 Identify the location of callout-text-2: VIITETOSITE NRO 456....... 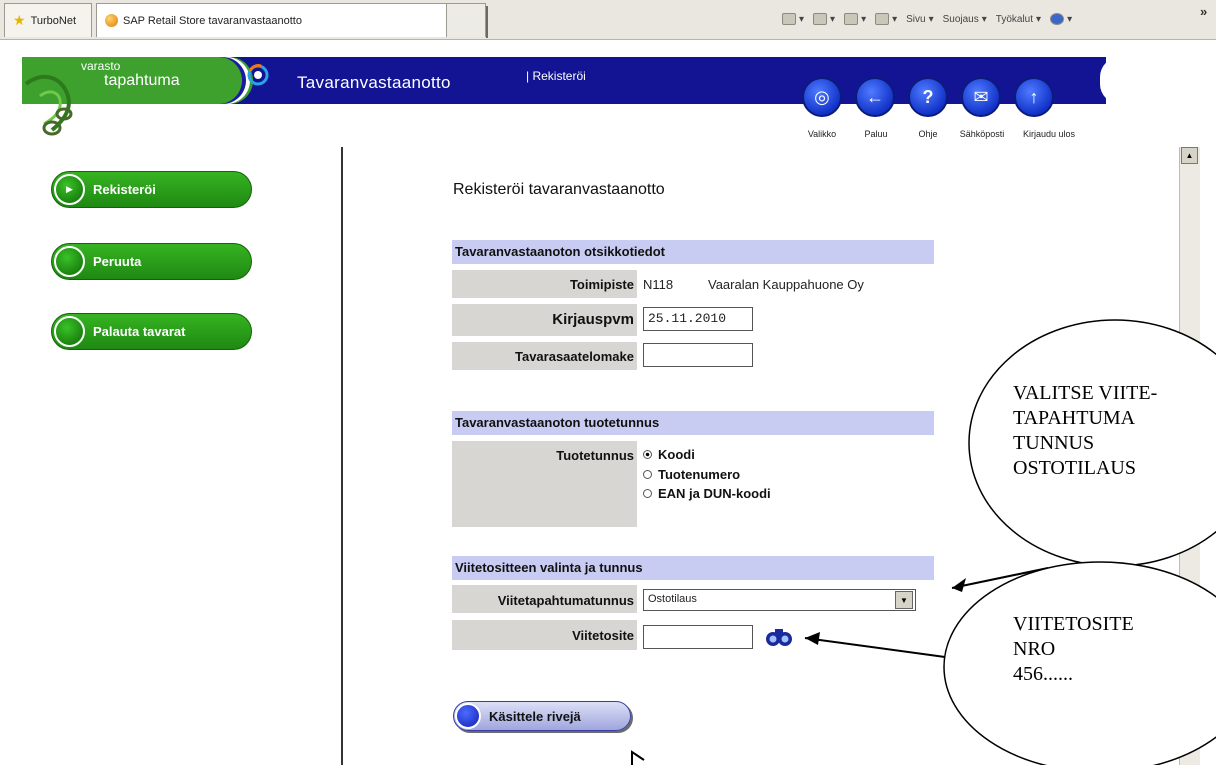
(1073, 649).